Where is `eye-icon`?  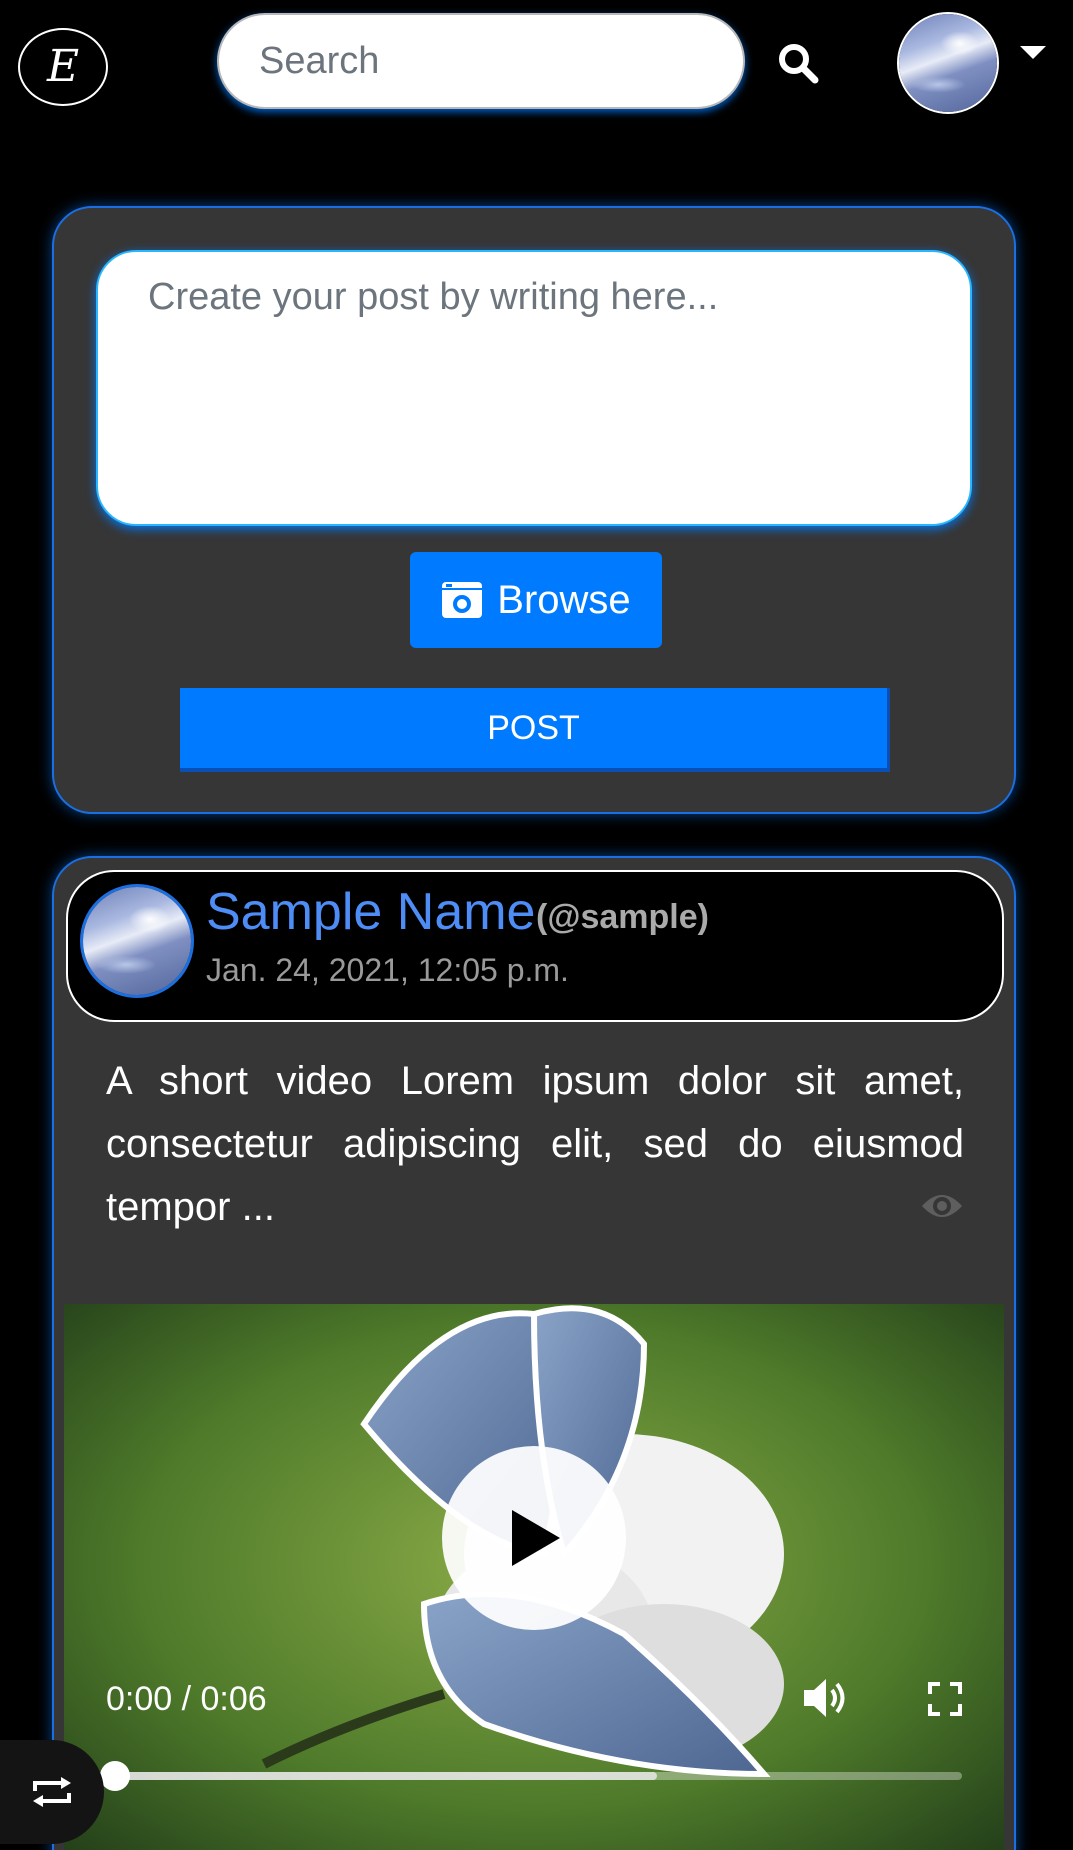
eye-icon is located at coordinates (942, 1206).